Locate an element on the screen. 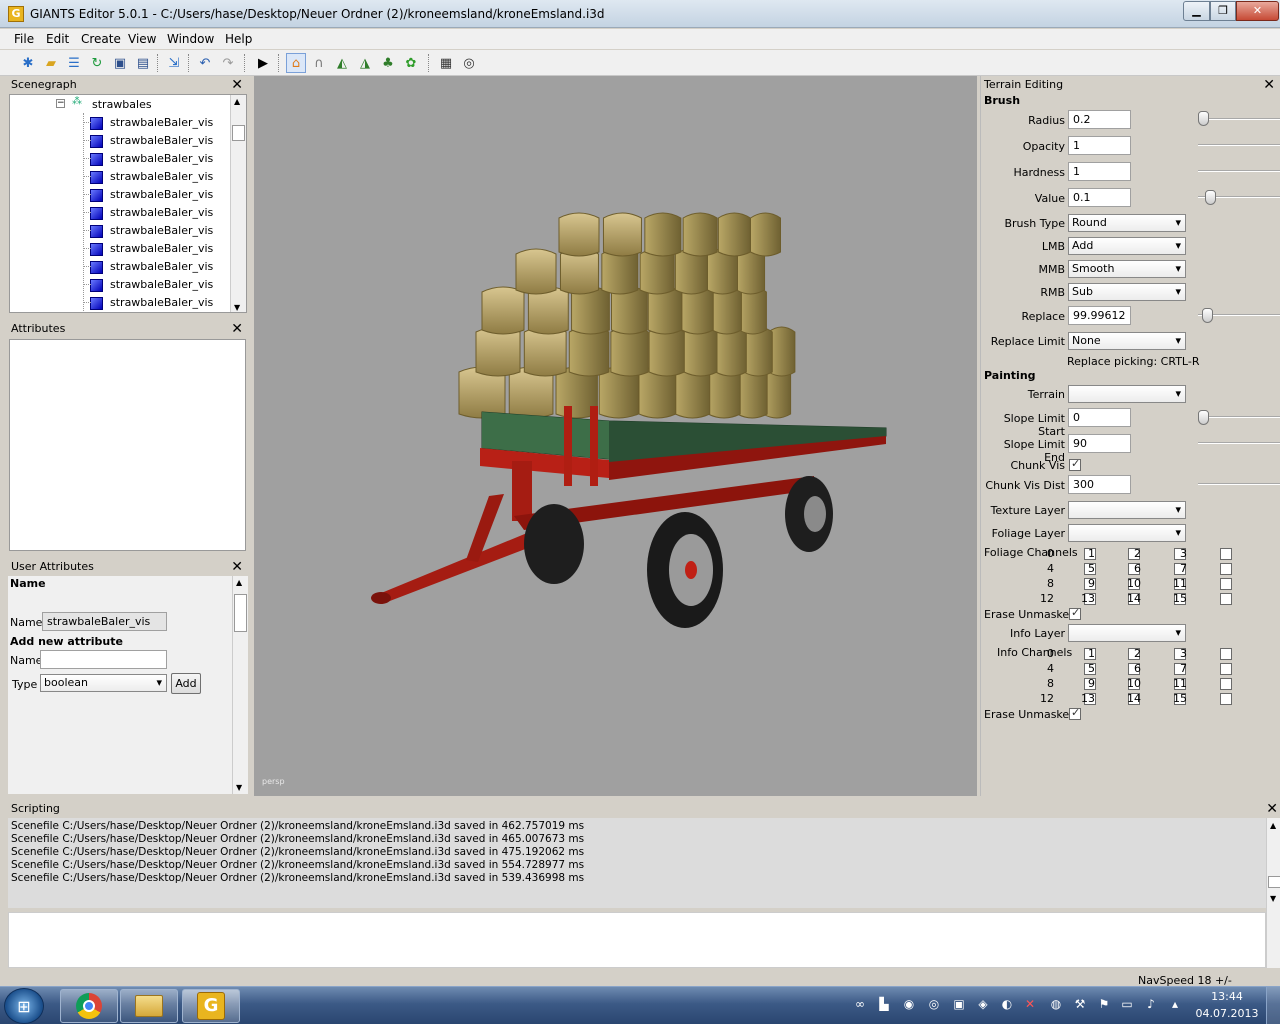 The image size is (1280, 1024). opacity-slider-track is located at coordinates (1239, 145).